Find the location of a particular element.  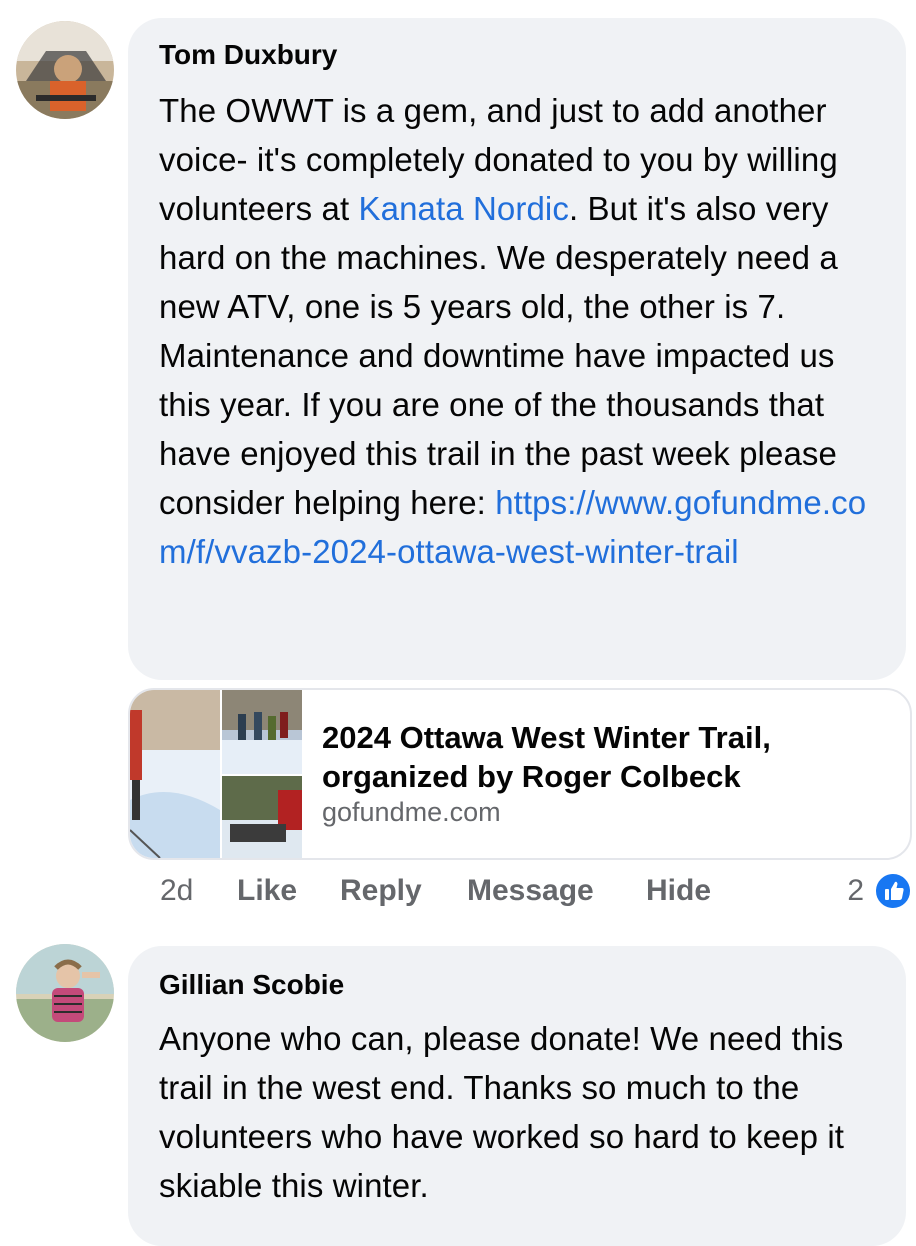

message-button: Message is located at coordinates (530, 891).